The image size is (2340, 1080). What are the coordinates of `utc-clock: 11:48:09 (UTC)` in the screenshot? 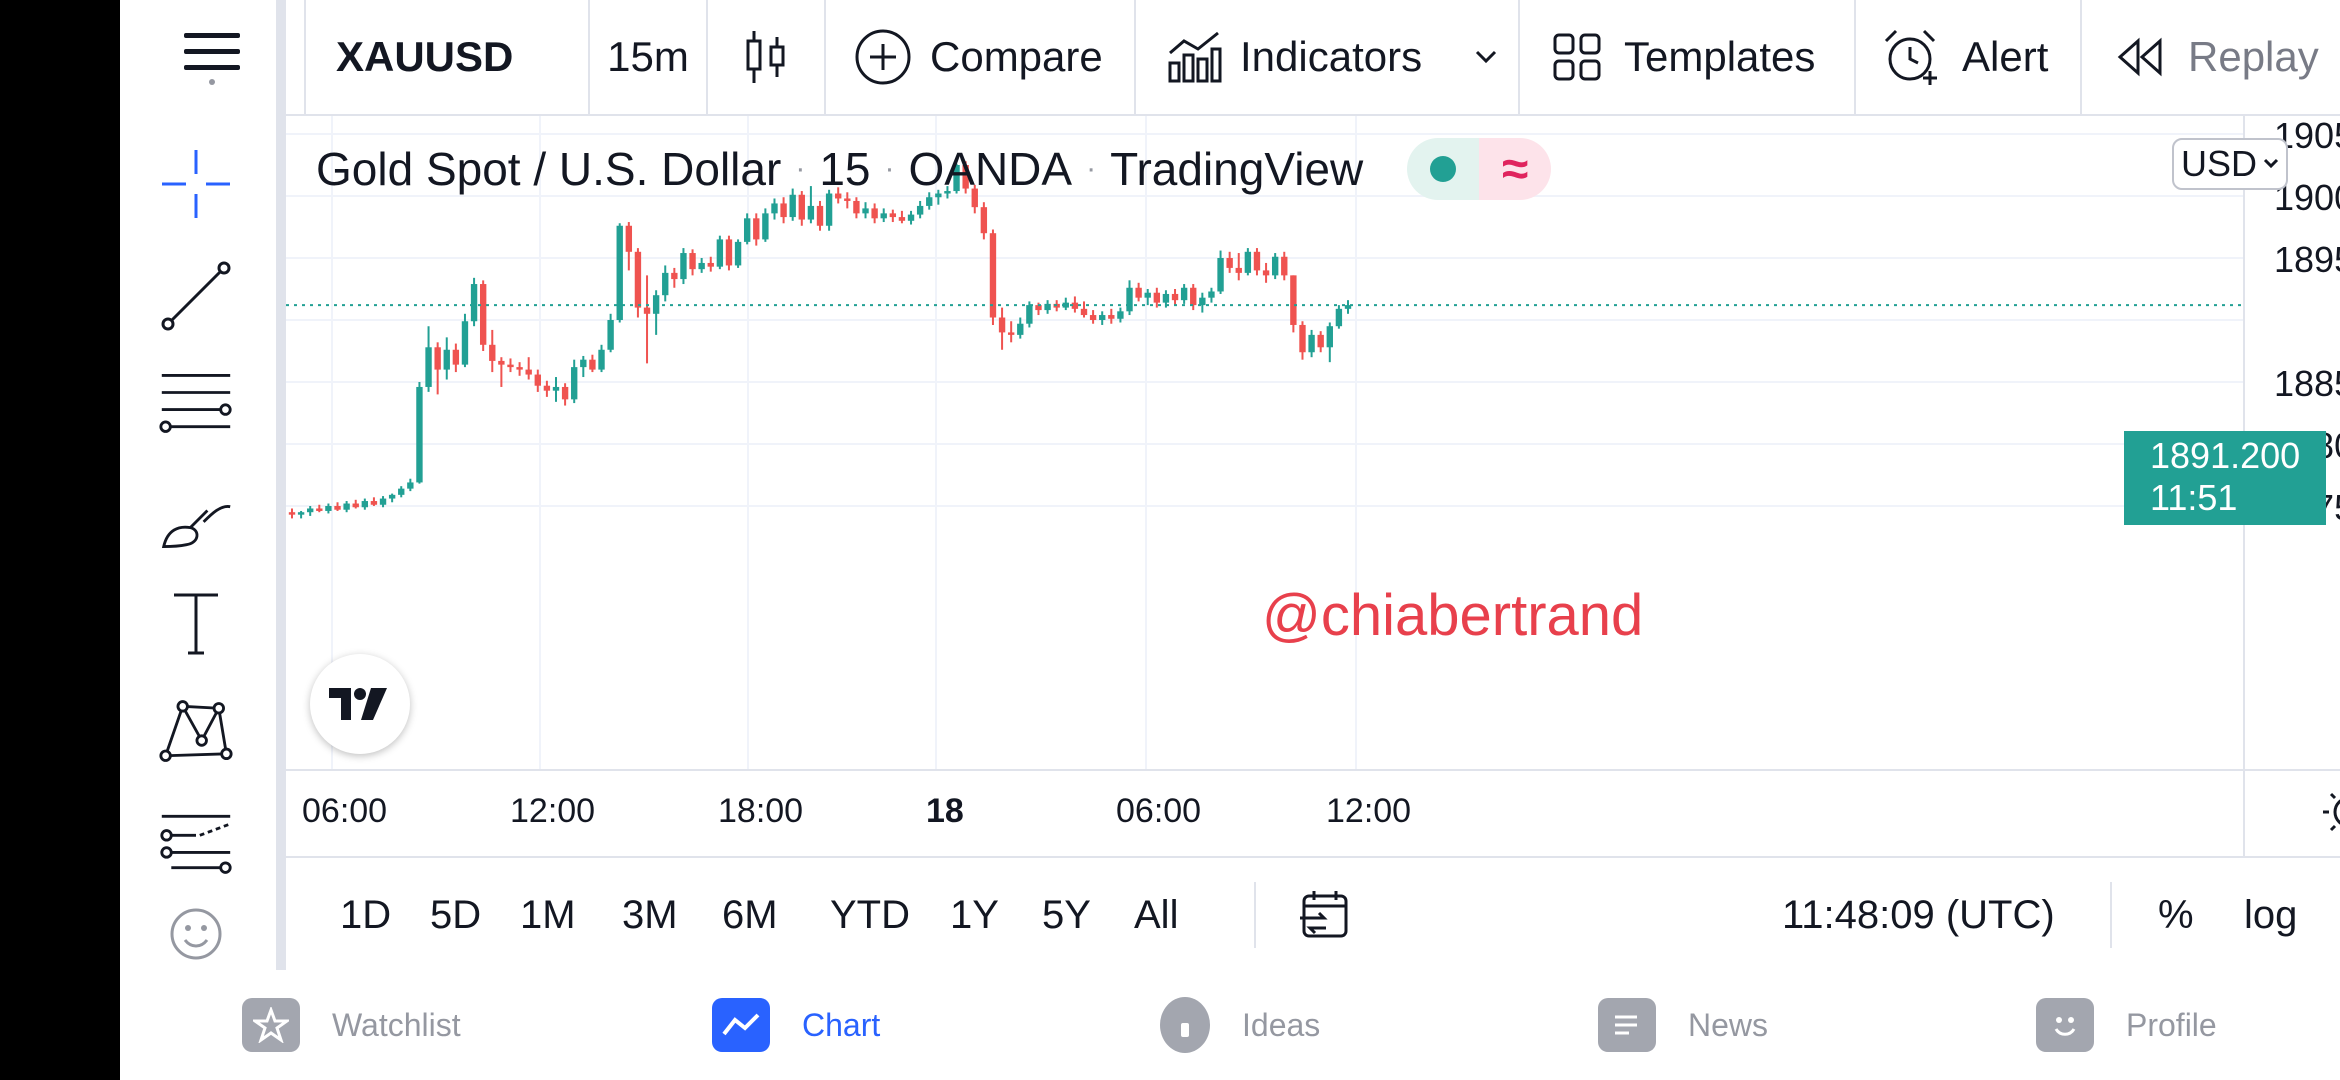 It's located at (1918, 915).